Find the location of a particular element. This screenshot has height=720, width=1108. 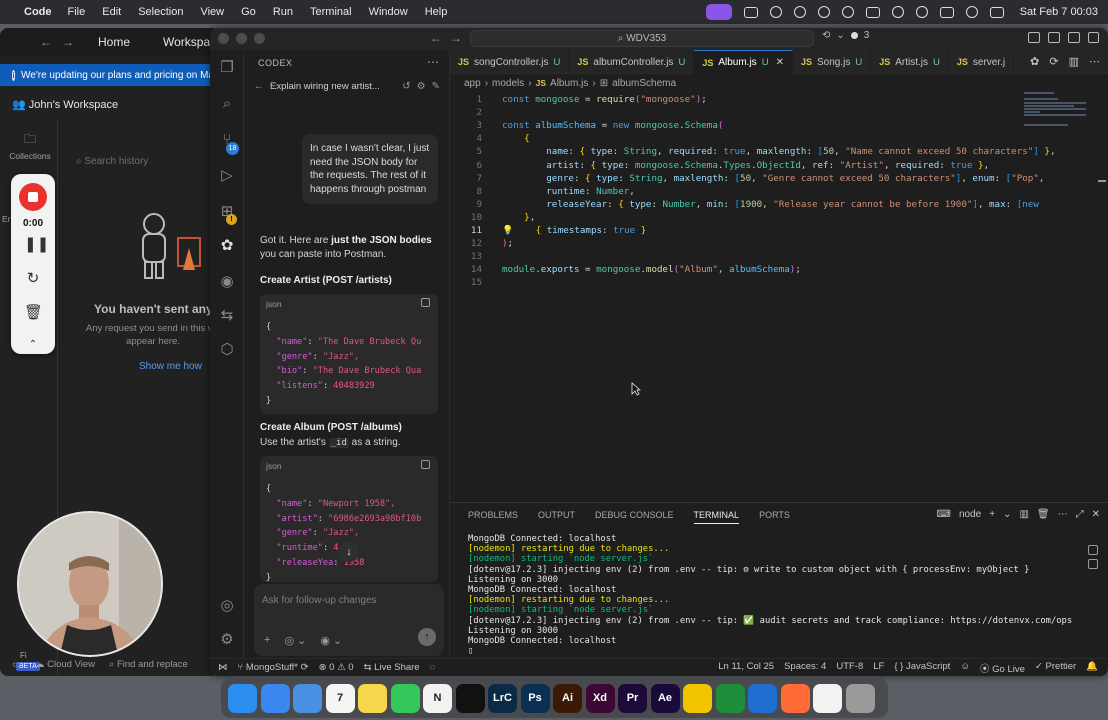

breadcrumb-models: models is located at coordinates (508, 83).